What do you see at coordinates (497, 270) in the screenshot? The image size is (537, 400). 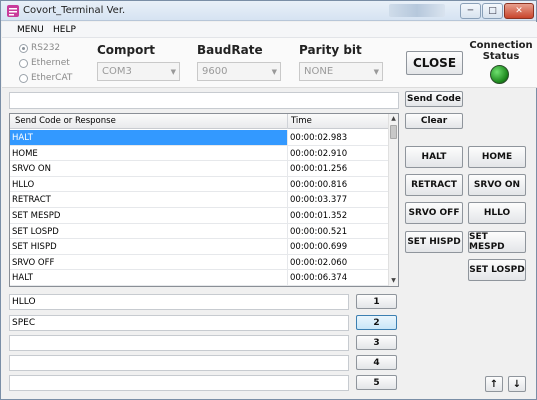 I see `cmd-set-lospd-button: SET LOSPD` at bounding box center [497, 270].